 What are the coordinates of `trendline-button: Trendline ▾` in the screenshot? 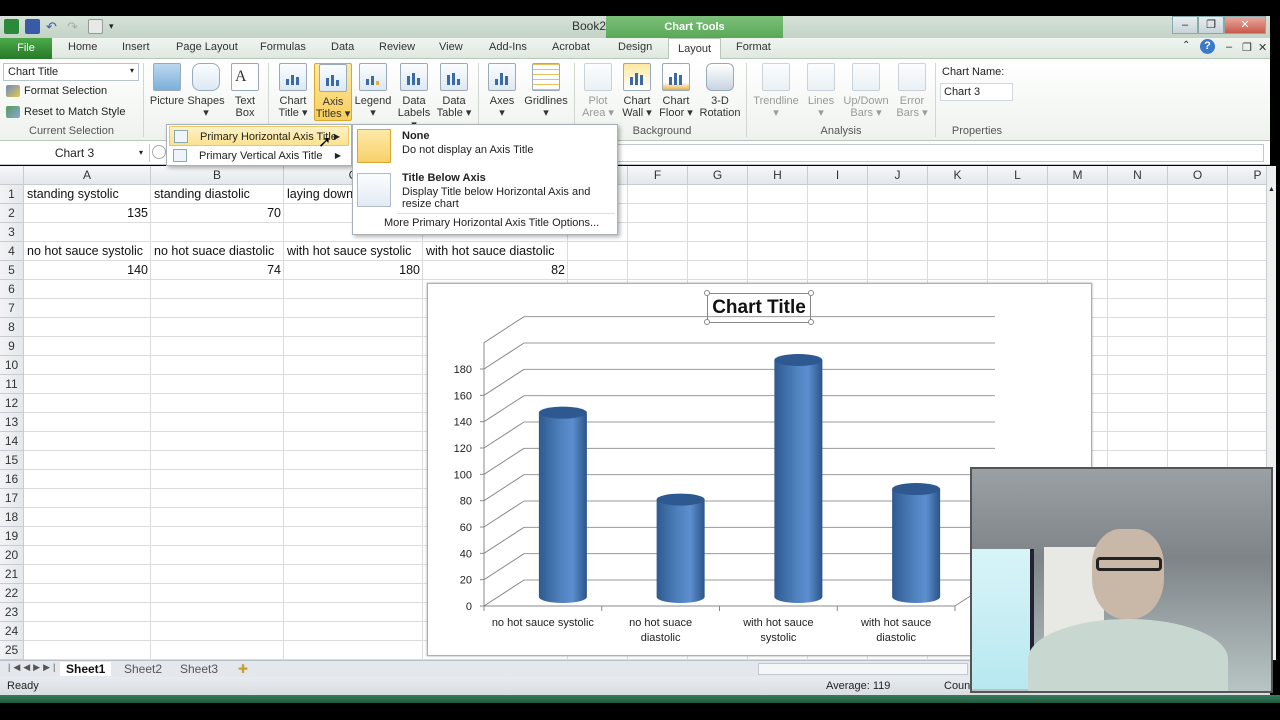 It's located at (776, 91).